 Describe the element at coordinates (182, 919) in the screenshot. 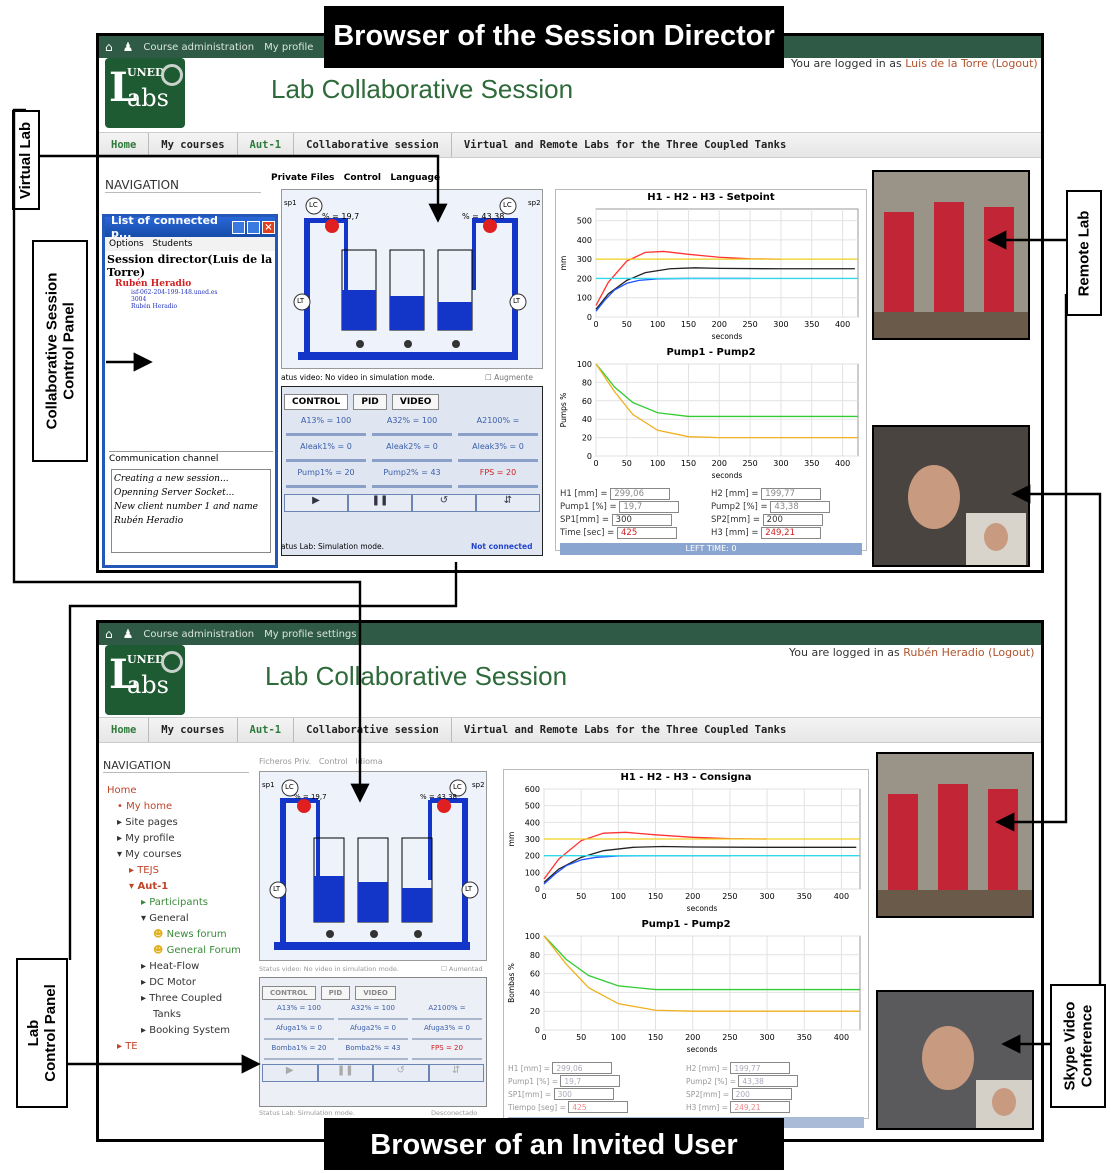

I see `nav-general: ▾ General` at that location.